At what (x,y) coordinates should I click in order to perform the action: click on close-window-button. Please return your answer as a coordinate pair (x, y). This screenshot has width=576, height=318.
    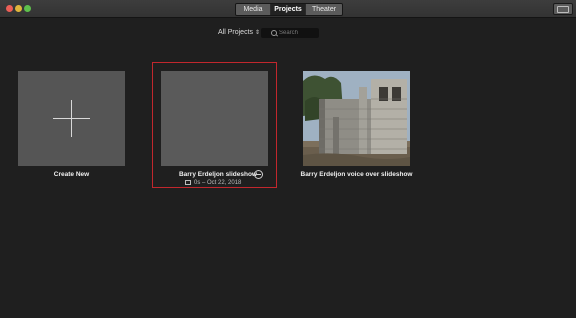
    Looking at the image, I should click on (9, 8).